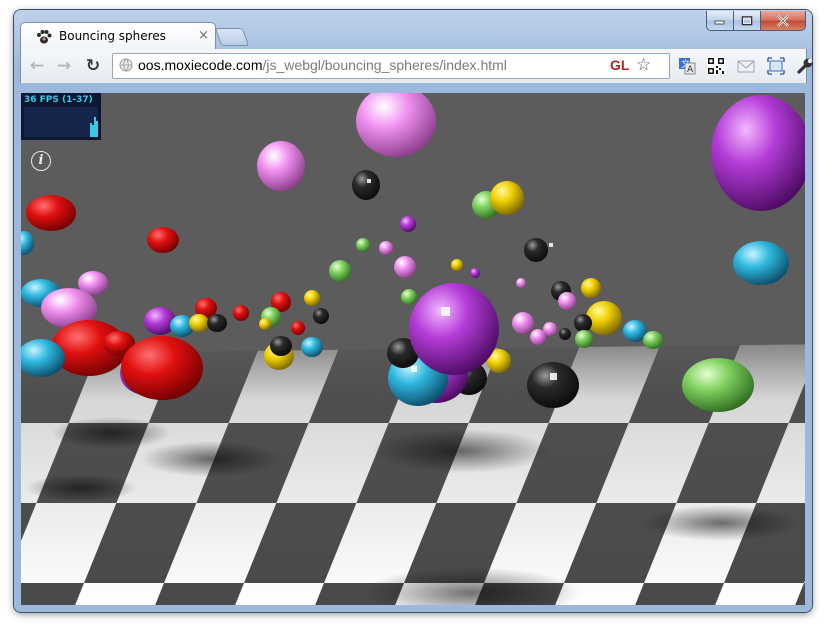 The width and height of the screenshot is (830, 631). What do you see at coordinates (58, 100) in the screenshot?
I see `fps-counter: 36 FPS (1-37)` at bounding box center [58, 100].